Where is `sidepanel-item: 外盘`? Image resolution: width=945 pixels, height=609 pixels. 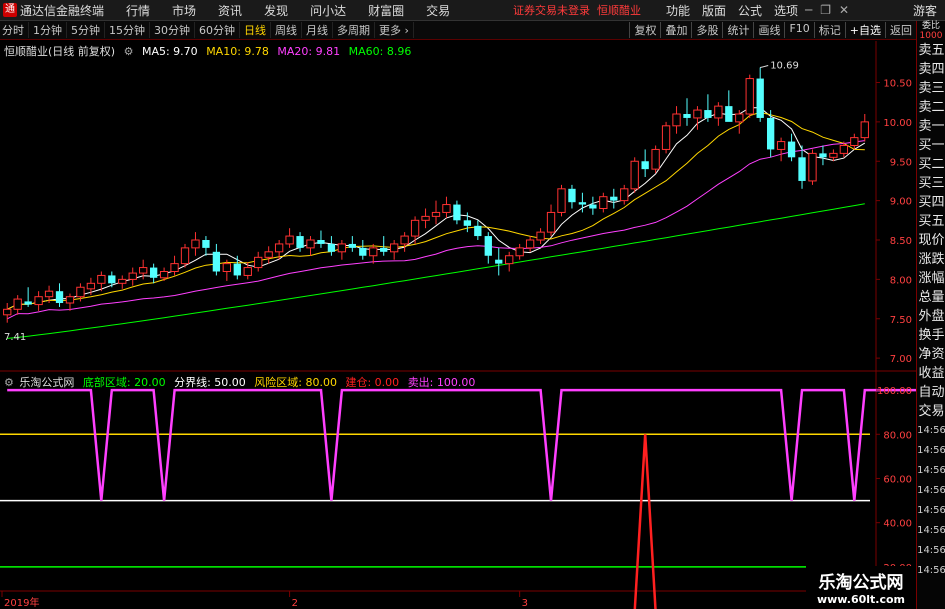
sidepanel-item: 外盘 is located at coordinates (931, 316).